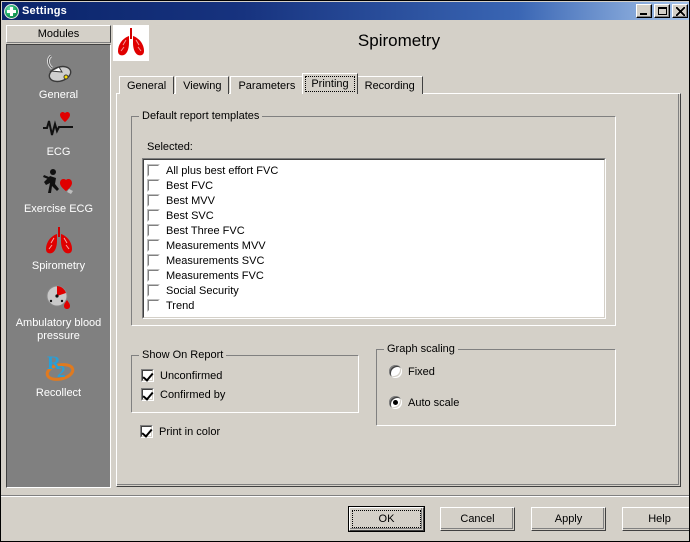 This screenshot has width=690, height=542. I want to click on unconfirmed-checkbox-row: Unconfirmed, so click(181, 375).